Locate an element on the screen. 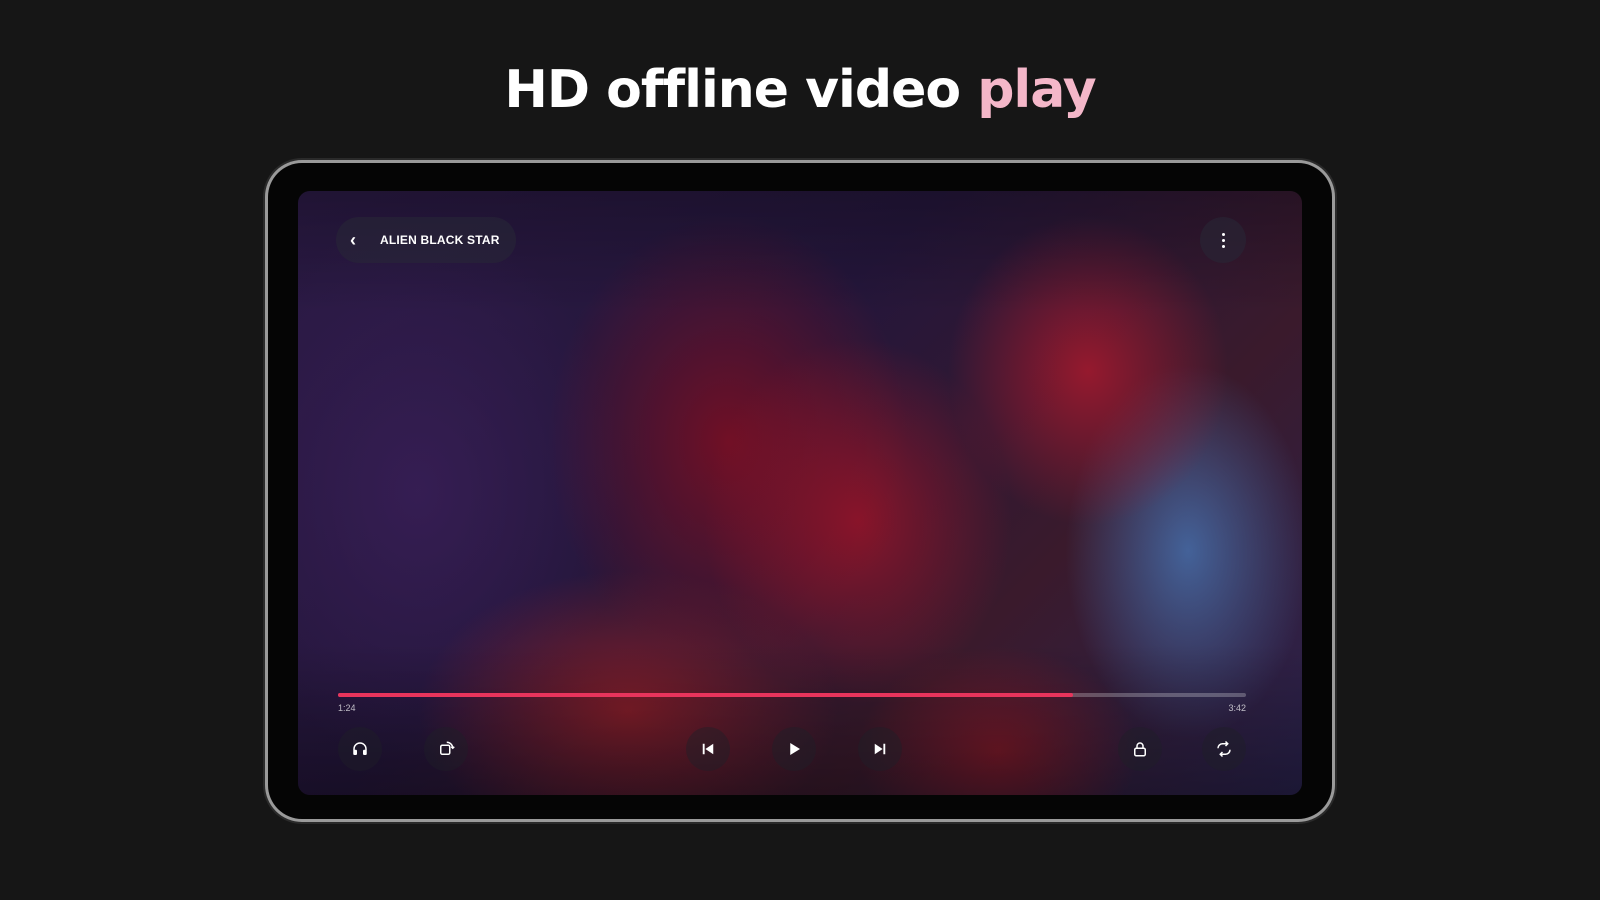 Image resolution: width=1600 pixels, height=900 pixels. repeat-icon is located at coordinates (1224, 749).